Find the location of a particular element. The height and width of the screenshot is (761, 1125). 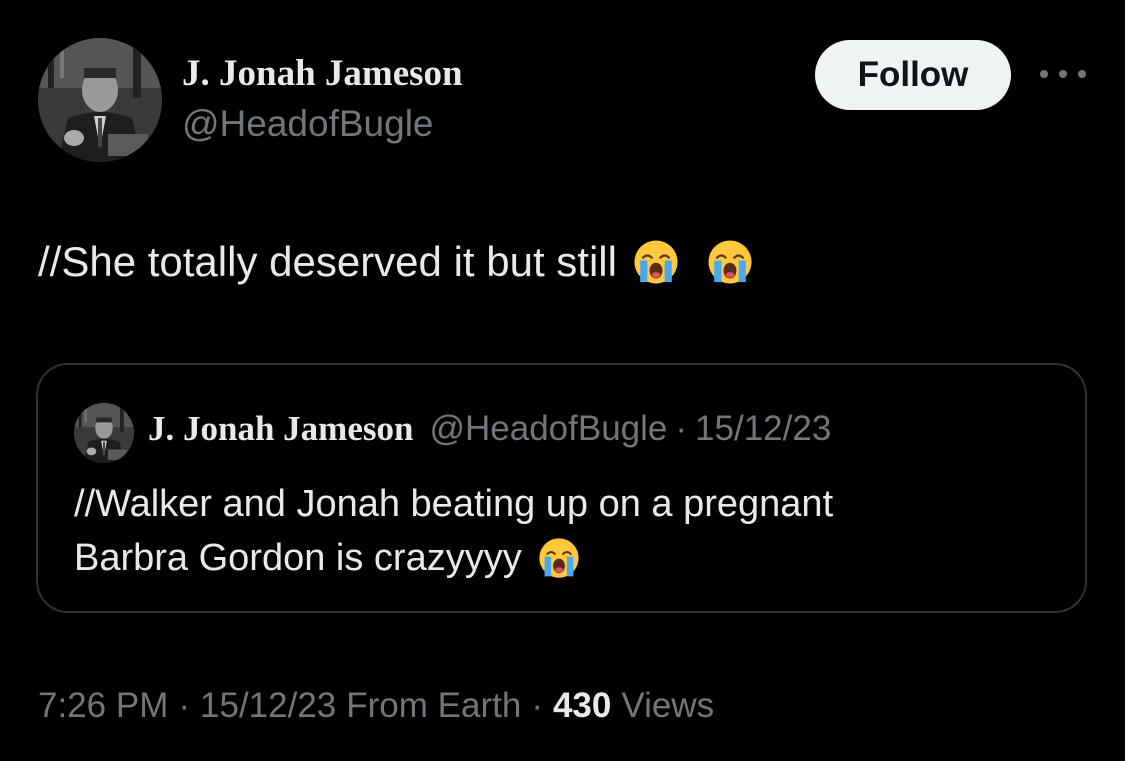

follow-button: Follow is located at coordinates (913, 75).